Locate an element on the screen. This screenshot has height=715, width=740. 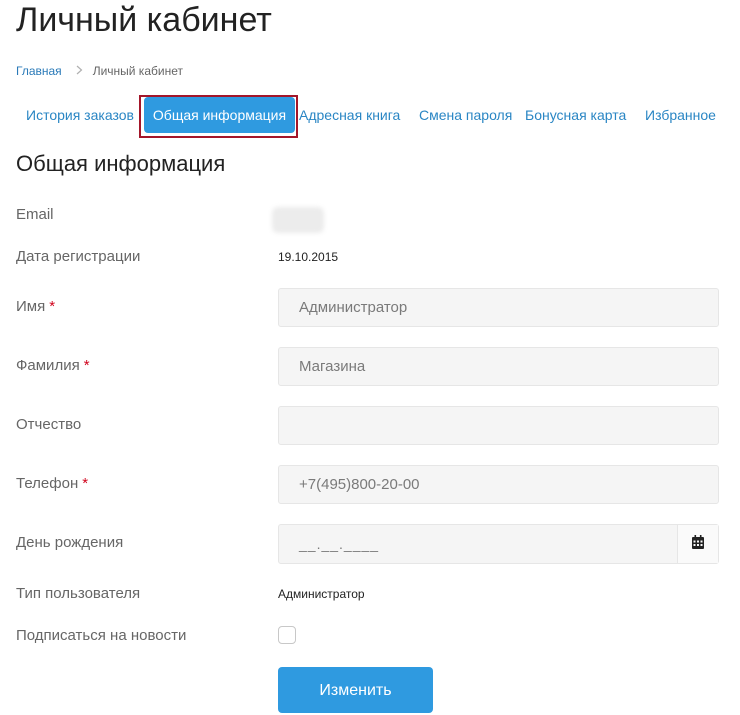
birthday-label: День рождения is located at coordinates (70, 542).